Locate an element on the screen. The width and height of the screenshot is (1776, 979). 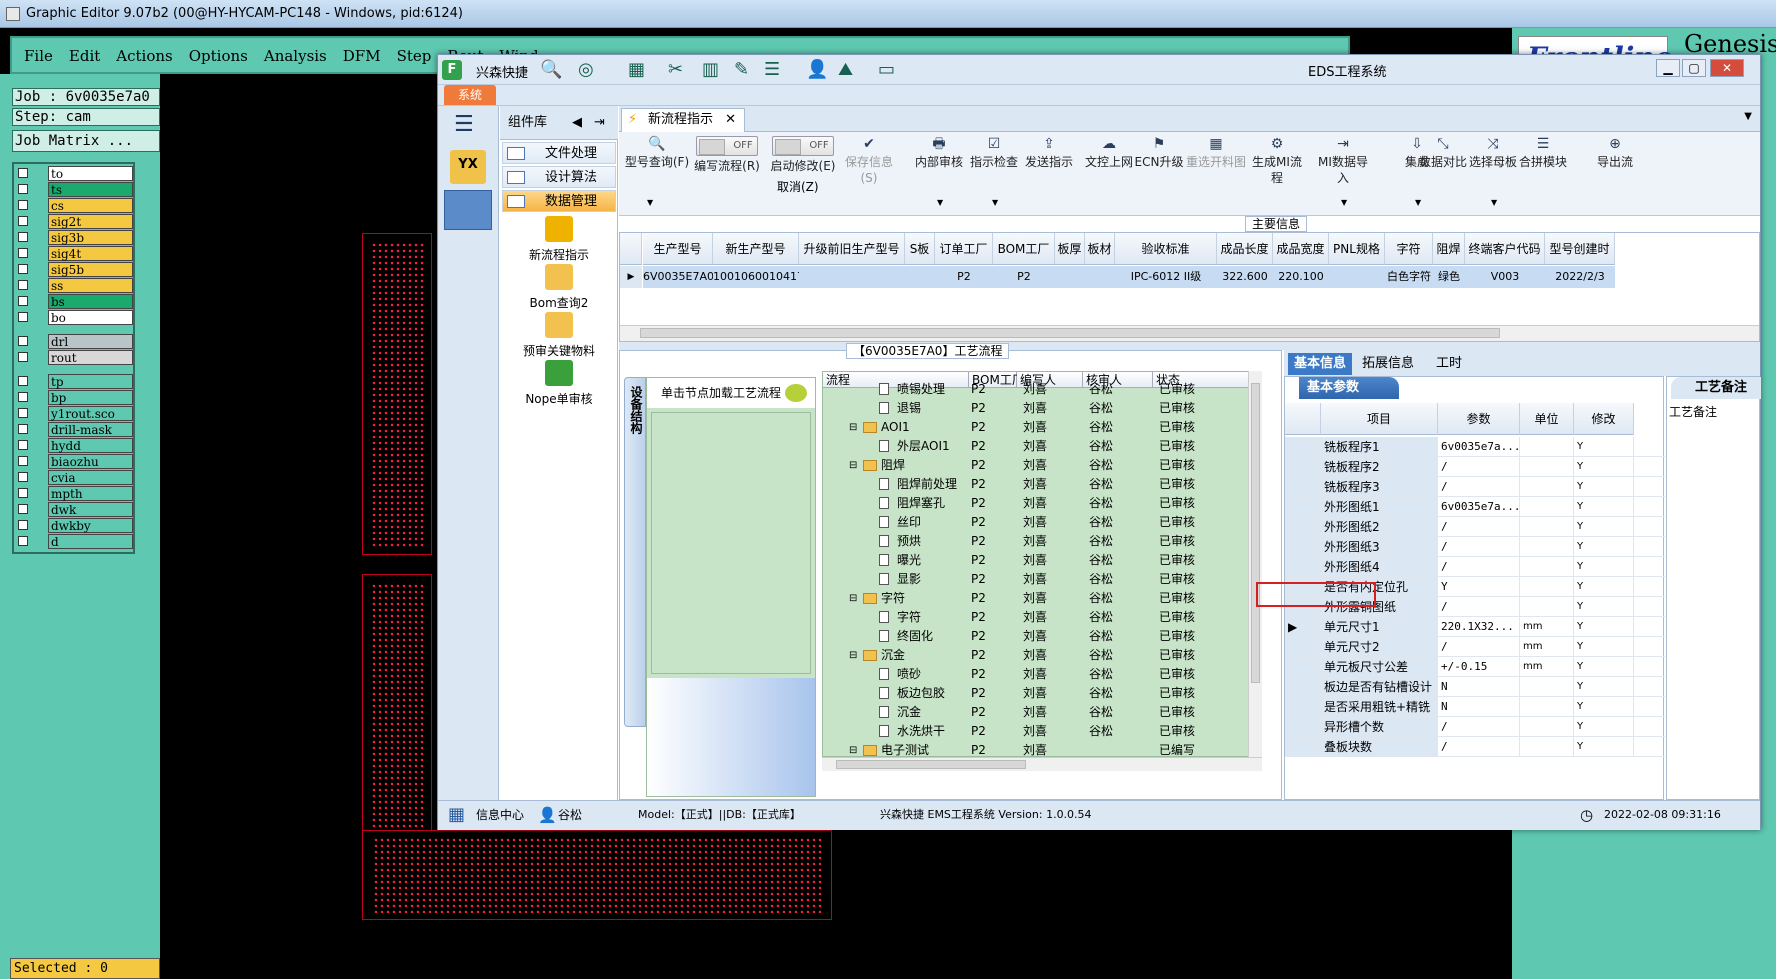
tree-row: 退锡 P2 刘喜 谷松 已审核 is located at coordinates (1037, 408).